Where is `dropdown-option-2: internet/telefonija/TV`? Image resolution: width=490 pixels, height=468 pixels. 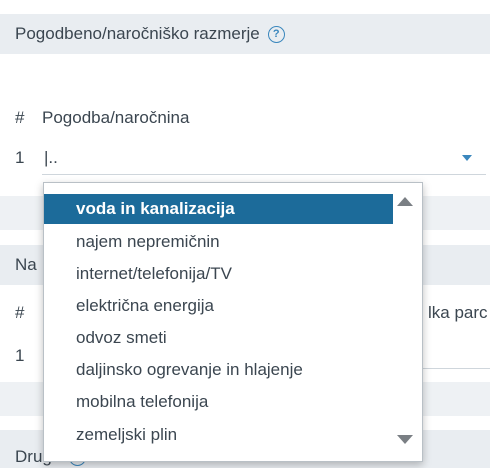
dropdown-option-2: internet/telefonija/TV is located at coordinates (218, 274).